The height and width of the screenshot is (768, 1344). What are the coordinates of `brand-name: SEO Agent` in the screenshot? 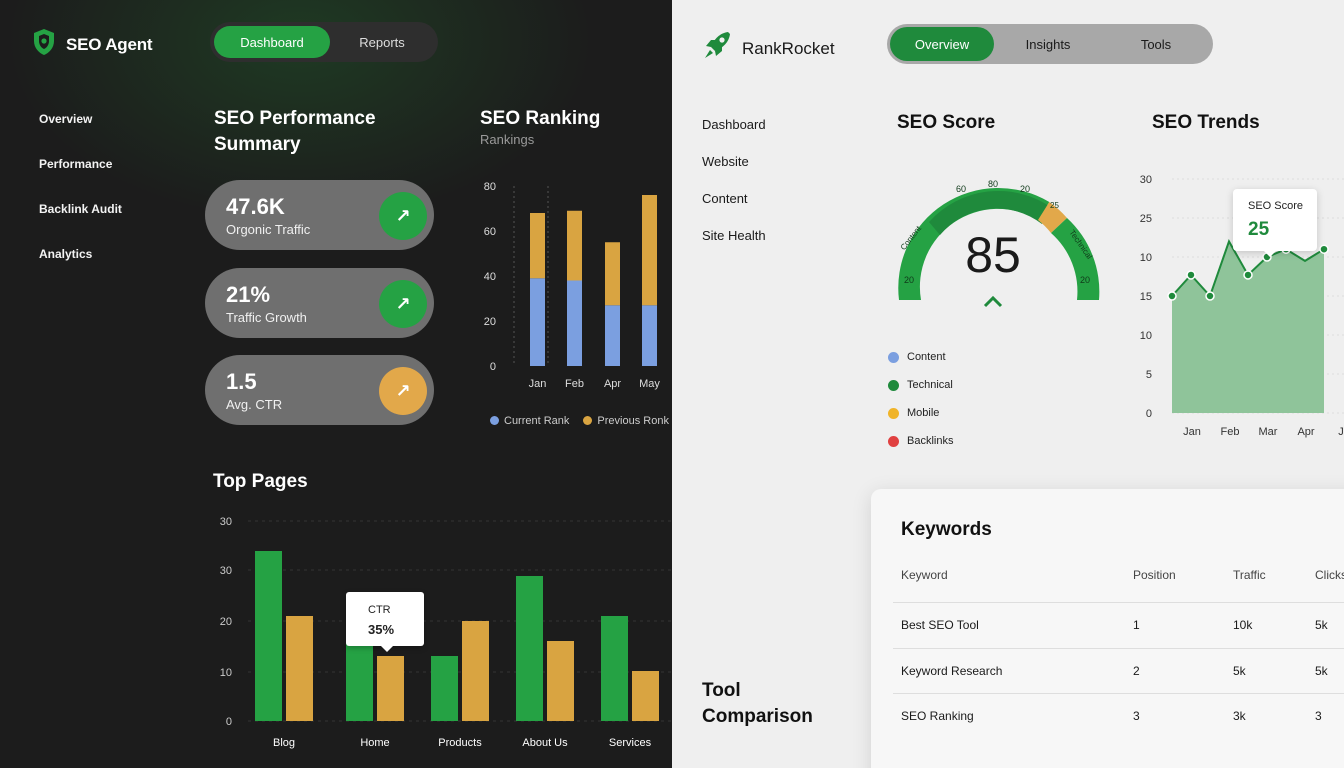 It's located at (109, 44).